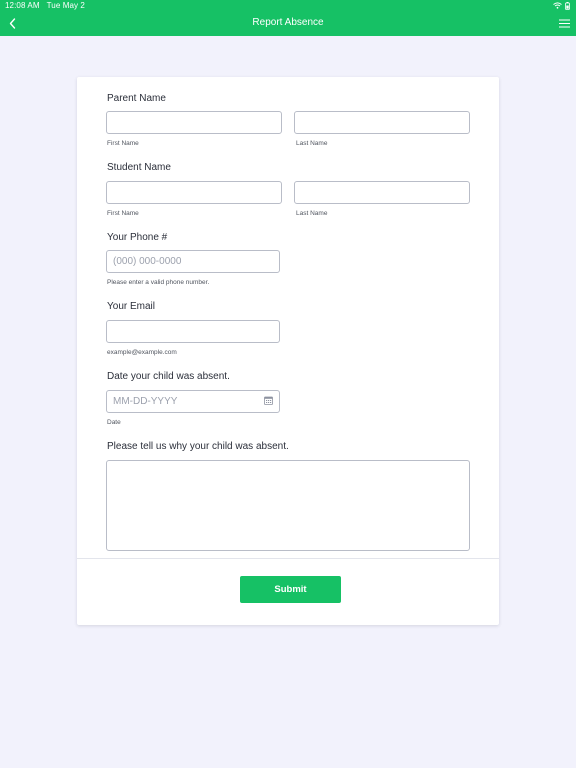 The width and height of the screenshot is (576, 768). What do you see at coordinates (123, 213) in the screenshot?
I see `student-first-name-sublabel: First Name` at bounding box center [123, 213].